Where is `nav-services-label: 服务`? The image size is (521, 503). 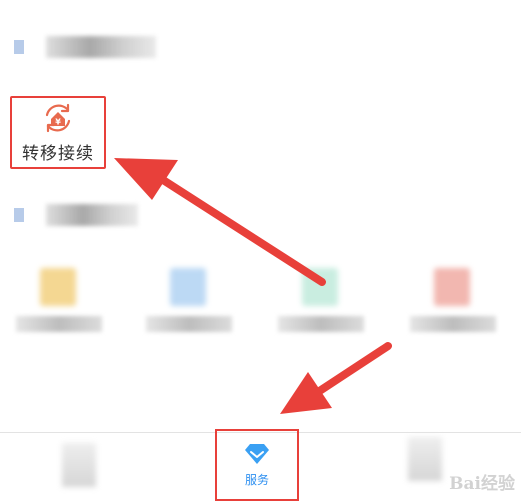
nav-services-label: 服务 is located at coordinates (256, 479).